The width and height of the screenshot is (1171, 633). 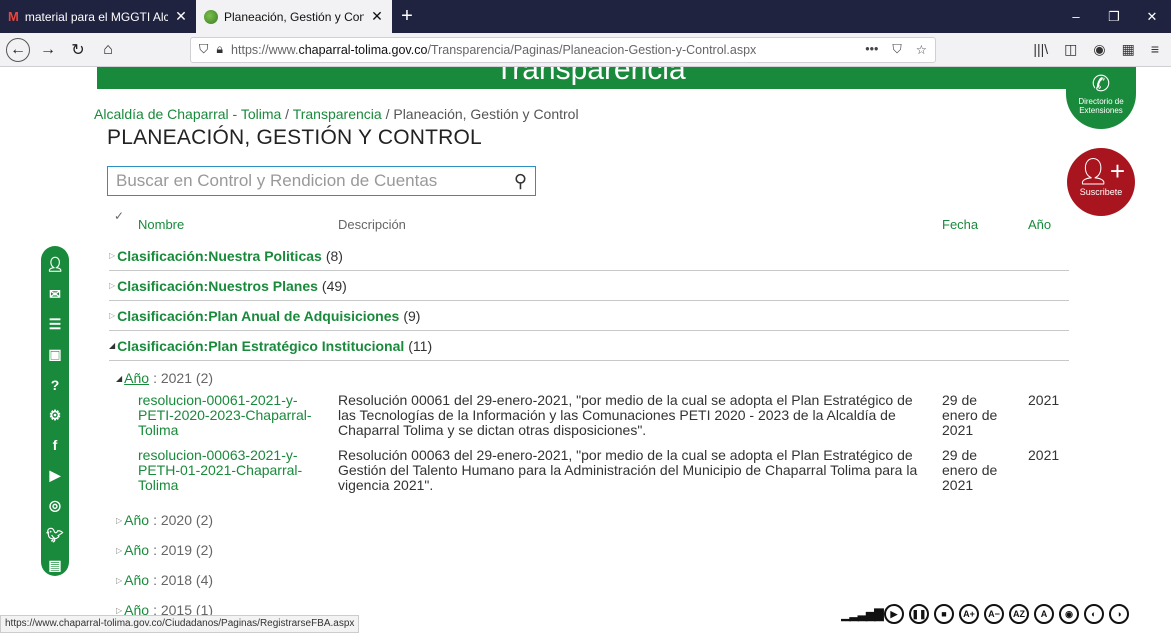 I want to click on twitter-icon: 🐦︎, so click(x=55, y=536).